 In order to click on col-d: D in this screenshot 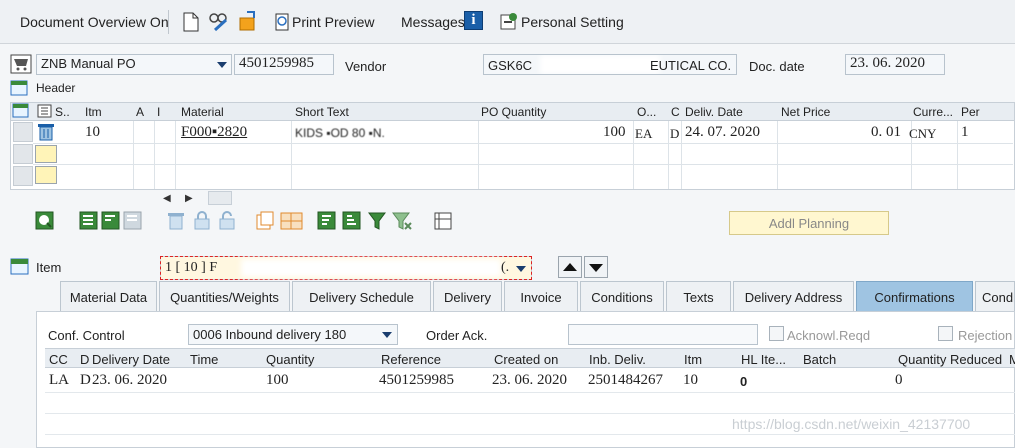, I will do `click(84, 359)`.